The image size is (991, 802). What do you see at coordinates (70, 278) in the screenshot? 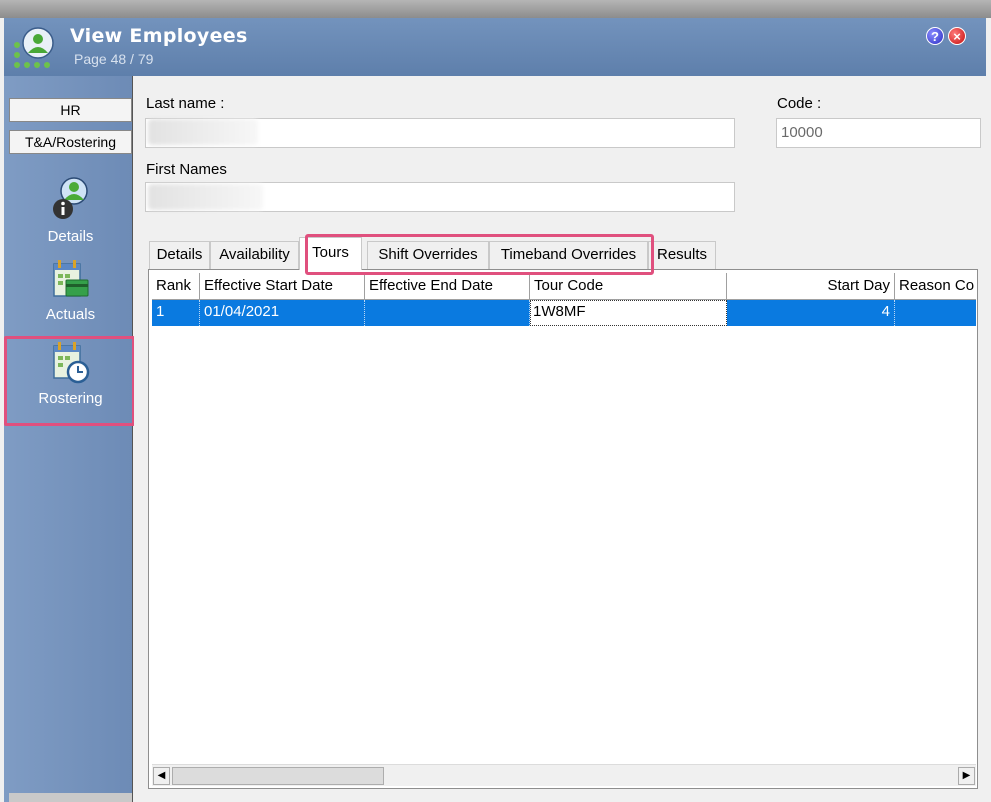
I see `calendar-card-icon` at bounding box center [70, 278].